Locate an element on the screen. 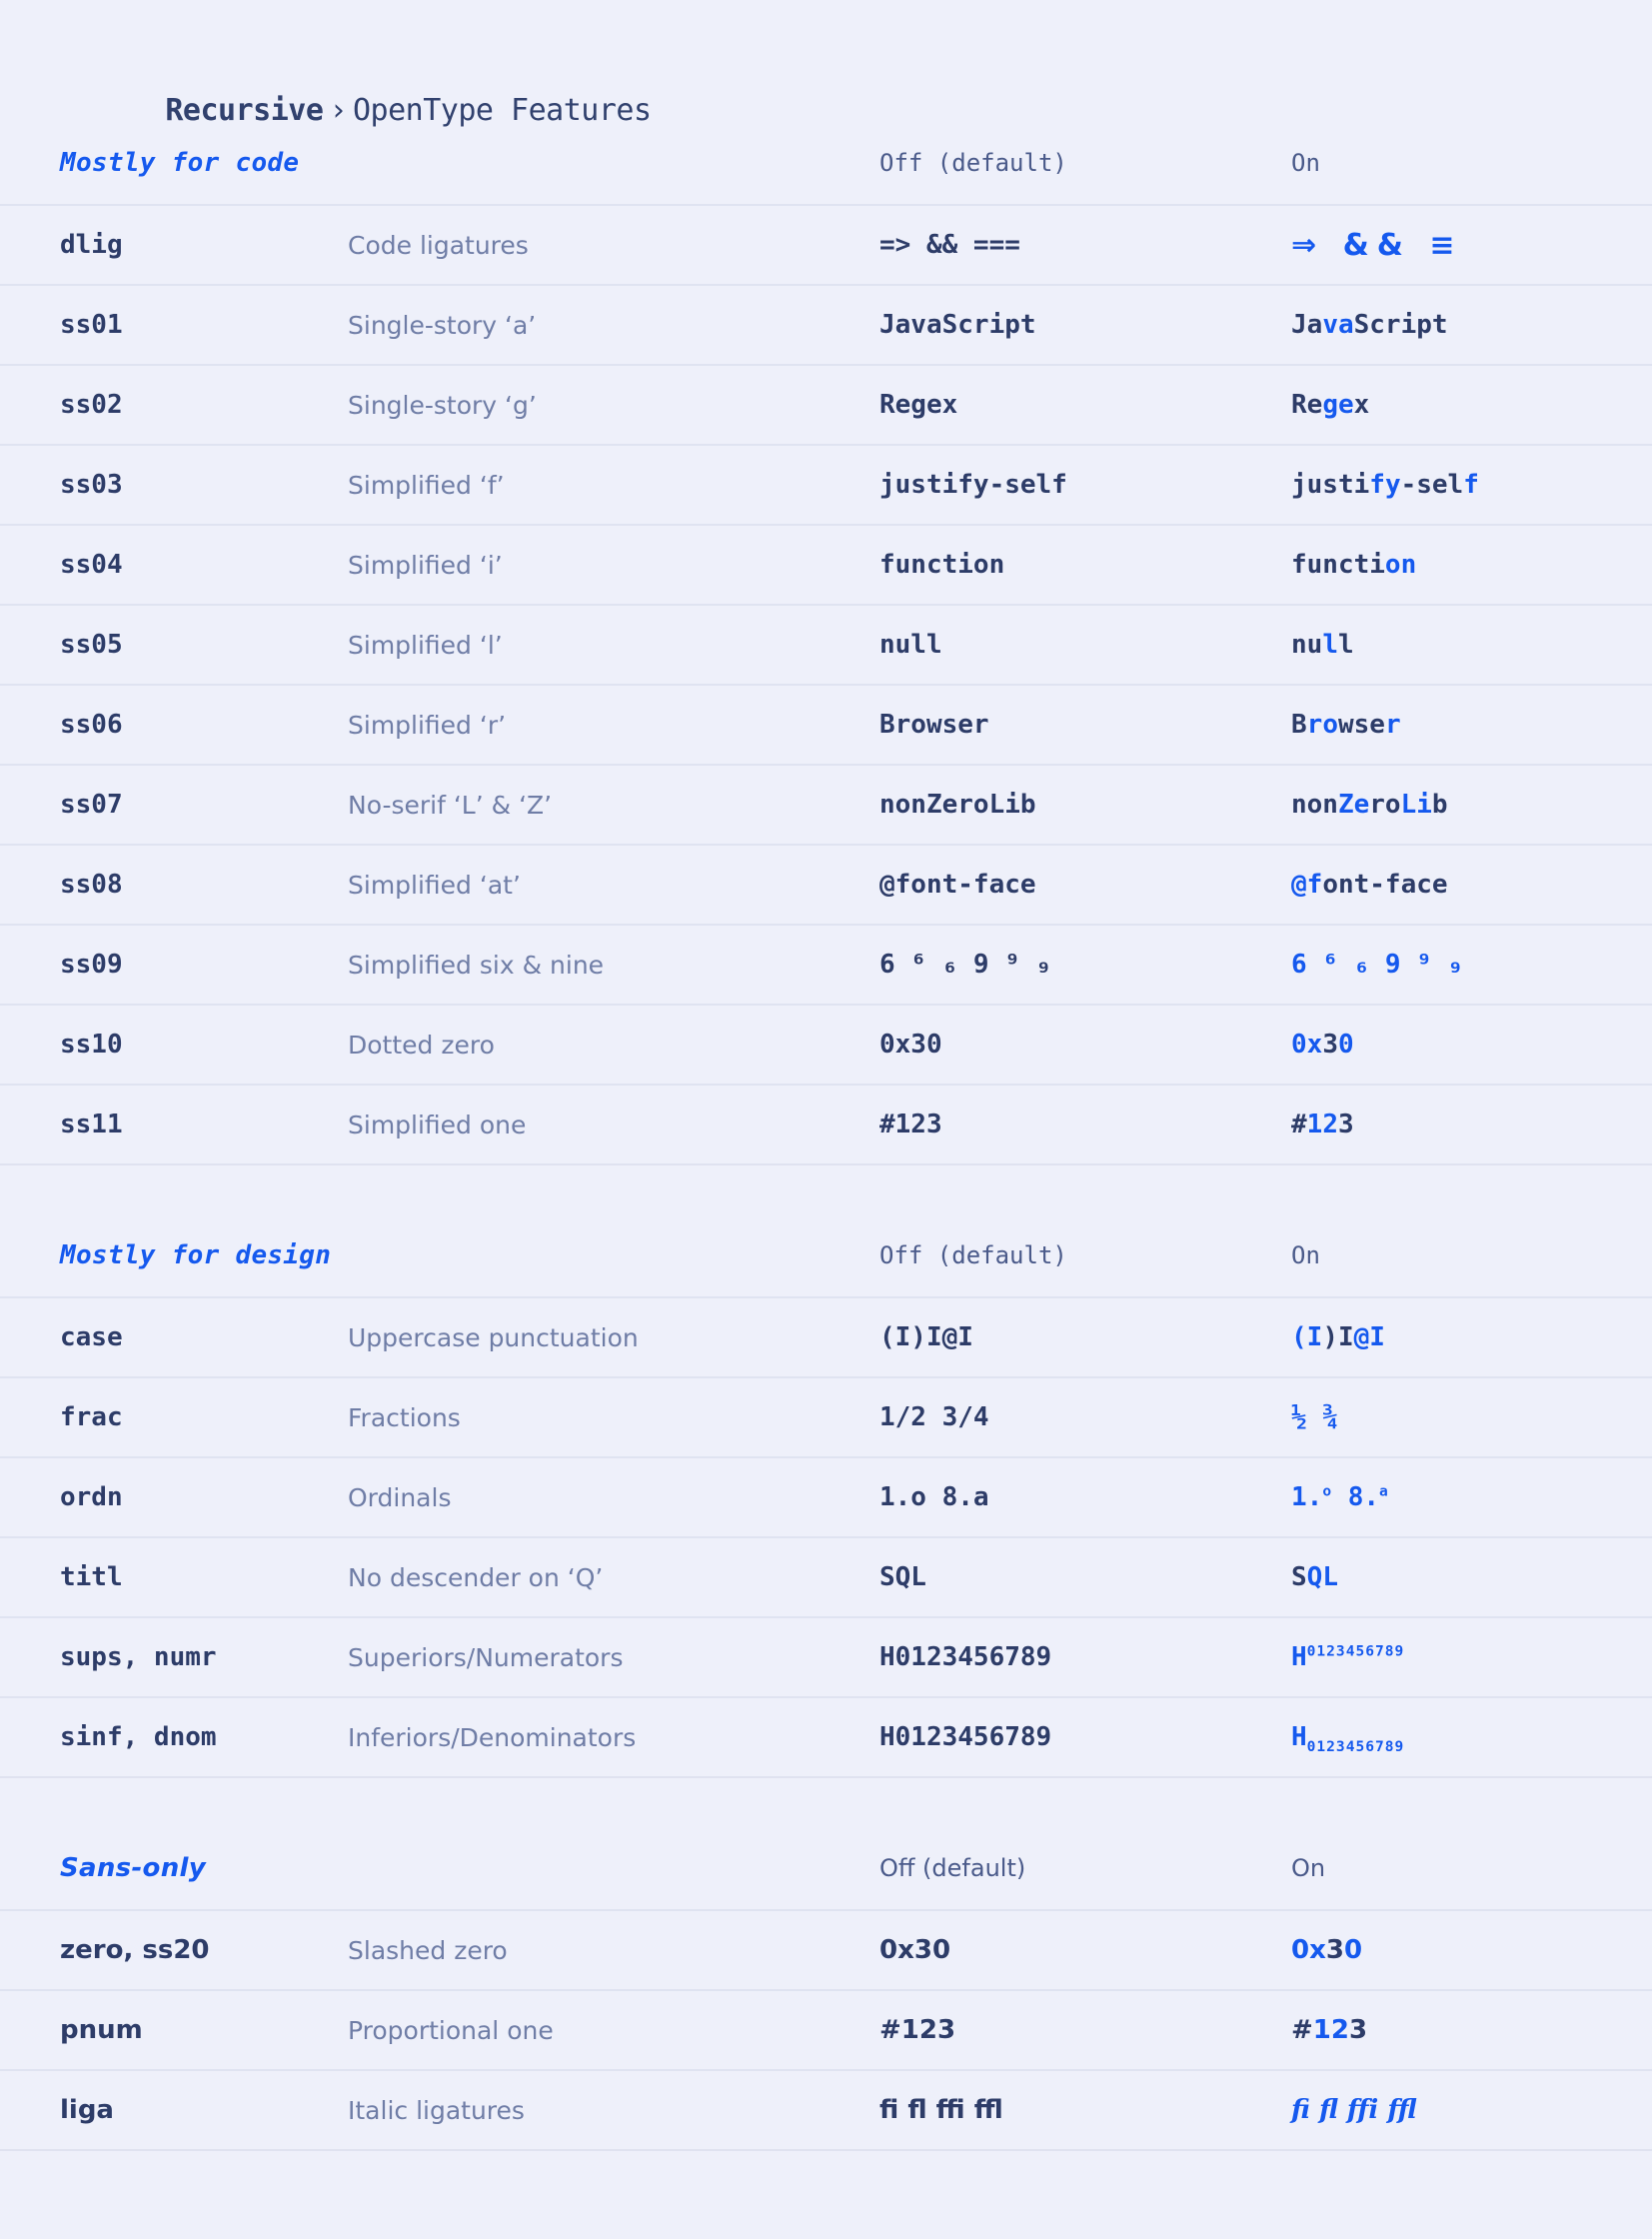 This screenshot has width=1652, height=2239. table-row: frac Fractions 1/2 3/4 ½ ¾ is located at coordinates (826, 1416).